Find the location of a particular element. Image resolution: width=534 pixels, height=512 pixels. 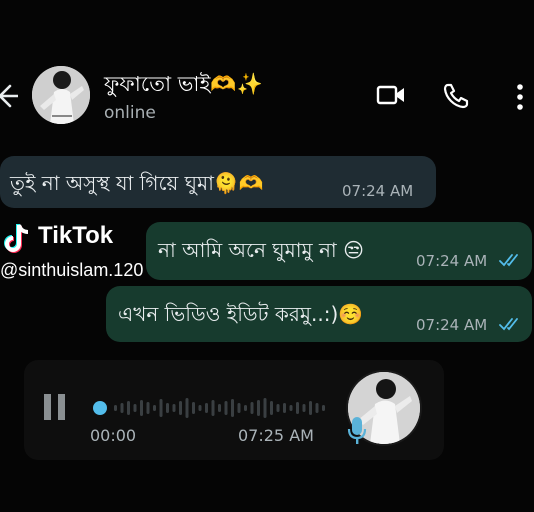

tiktok-logo-icon is located at coordinates (16, 238).